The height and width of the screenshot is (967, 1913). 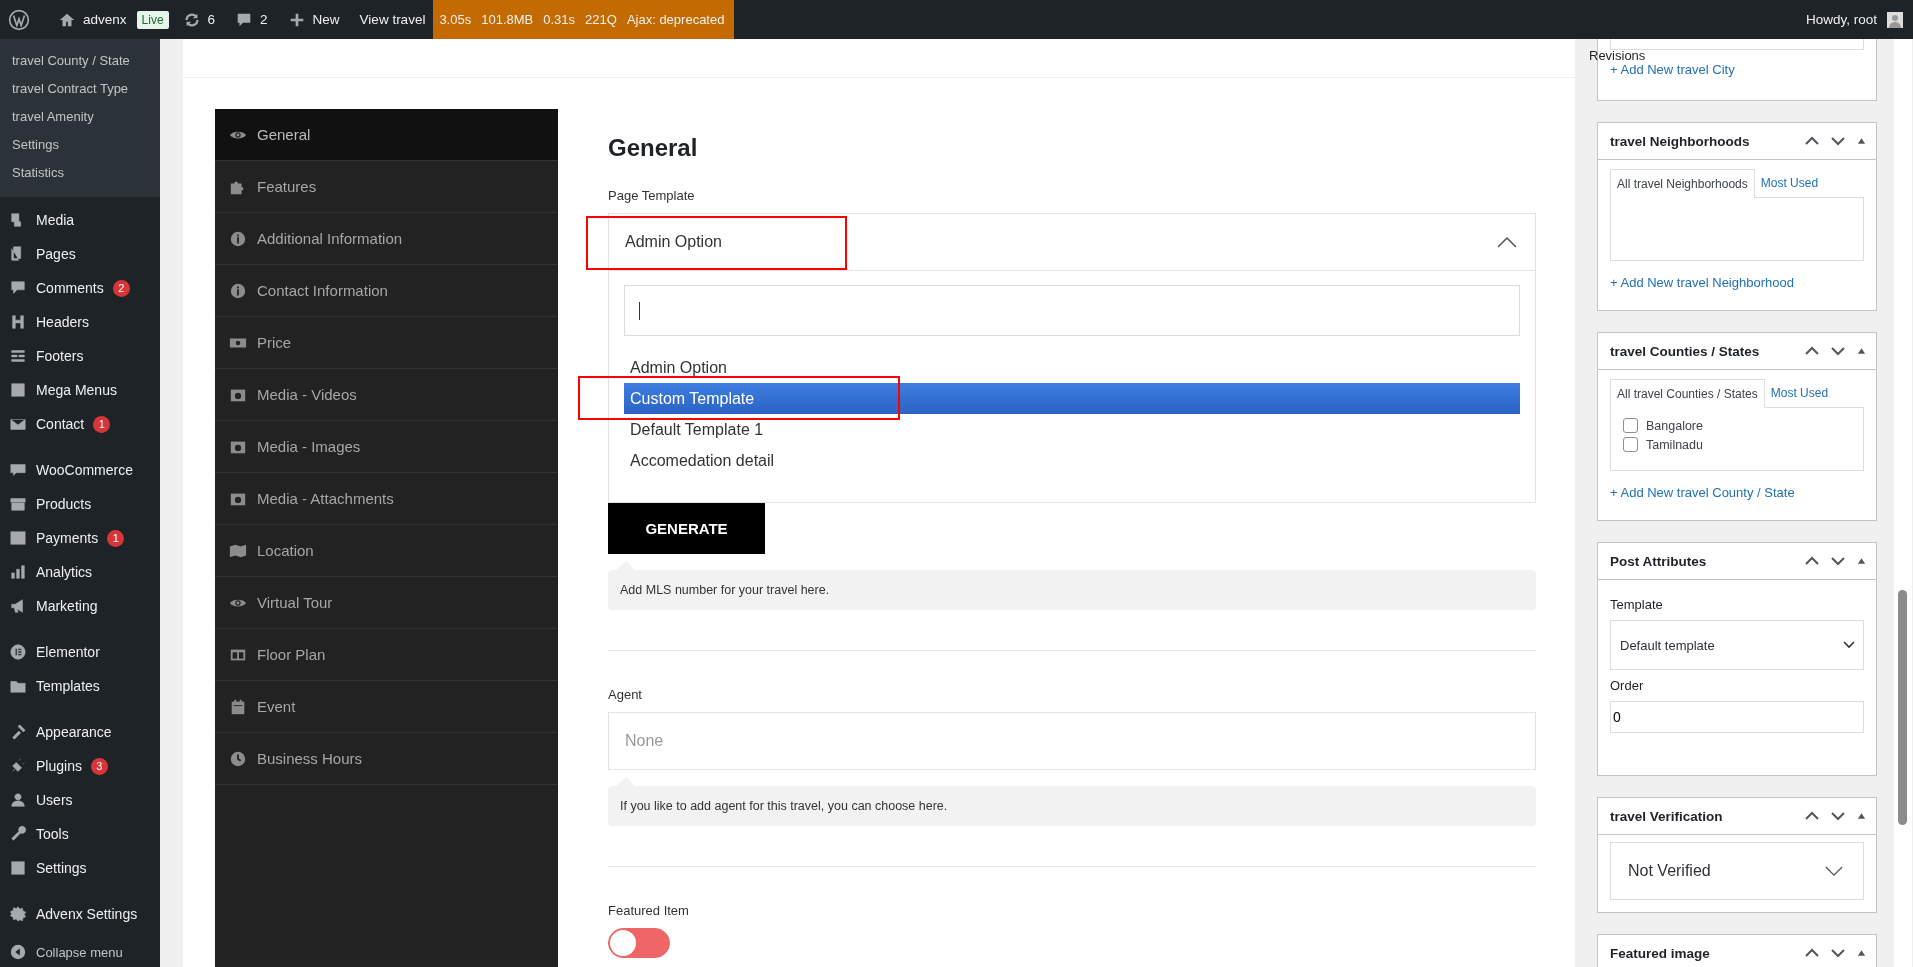 What do you see at coordinates (584, 19) in the screenshot?
I see `debug-bar: 3.05s 101.8MB 0.31s 221Q Ajax: deprecated` at bounding box center [584, 19].